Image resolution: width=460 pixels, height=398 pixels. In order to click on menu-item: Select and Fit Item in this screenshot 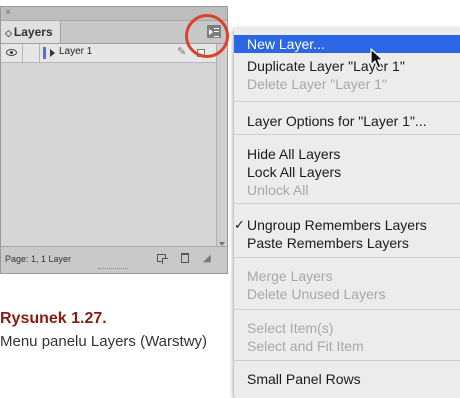, I will do `click(347, 346)`.